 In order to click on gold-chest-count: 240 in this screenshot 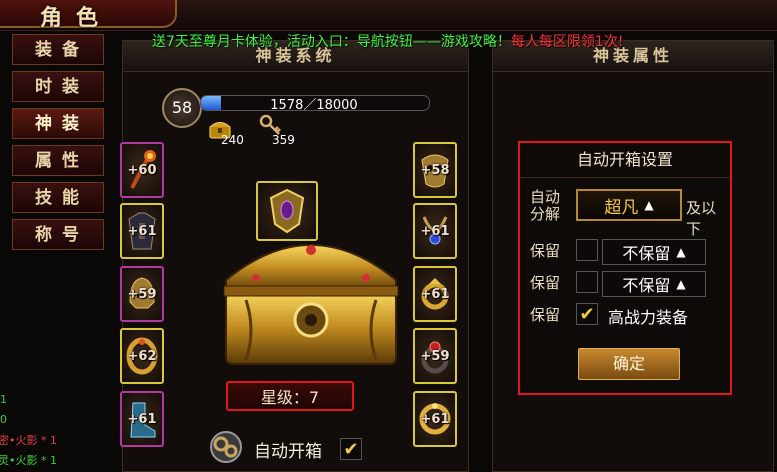, I will do `click(232, 140)`.